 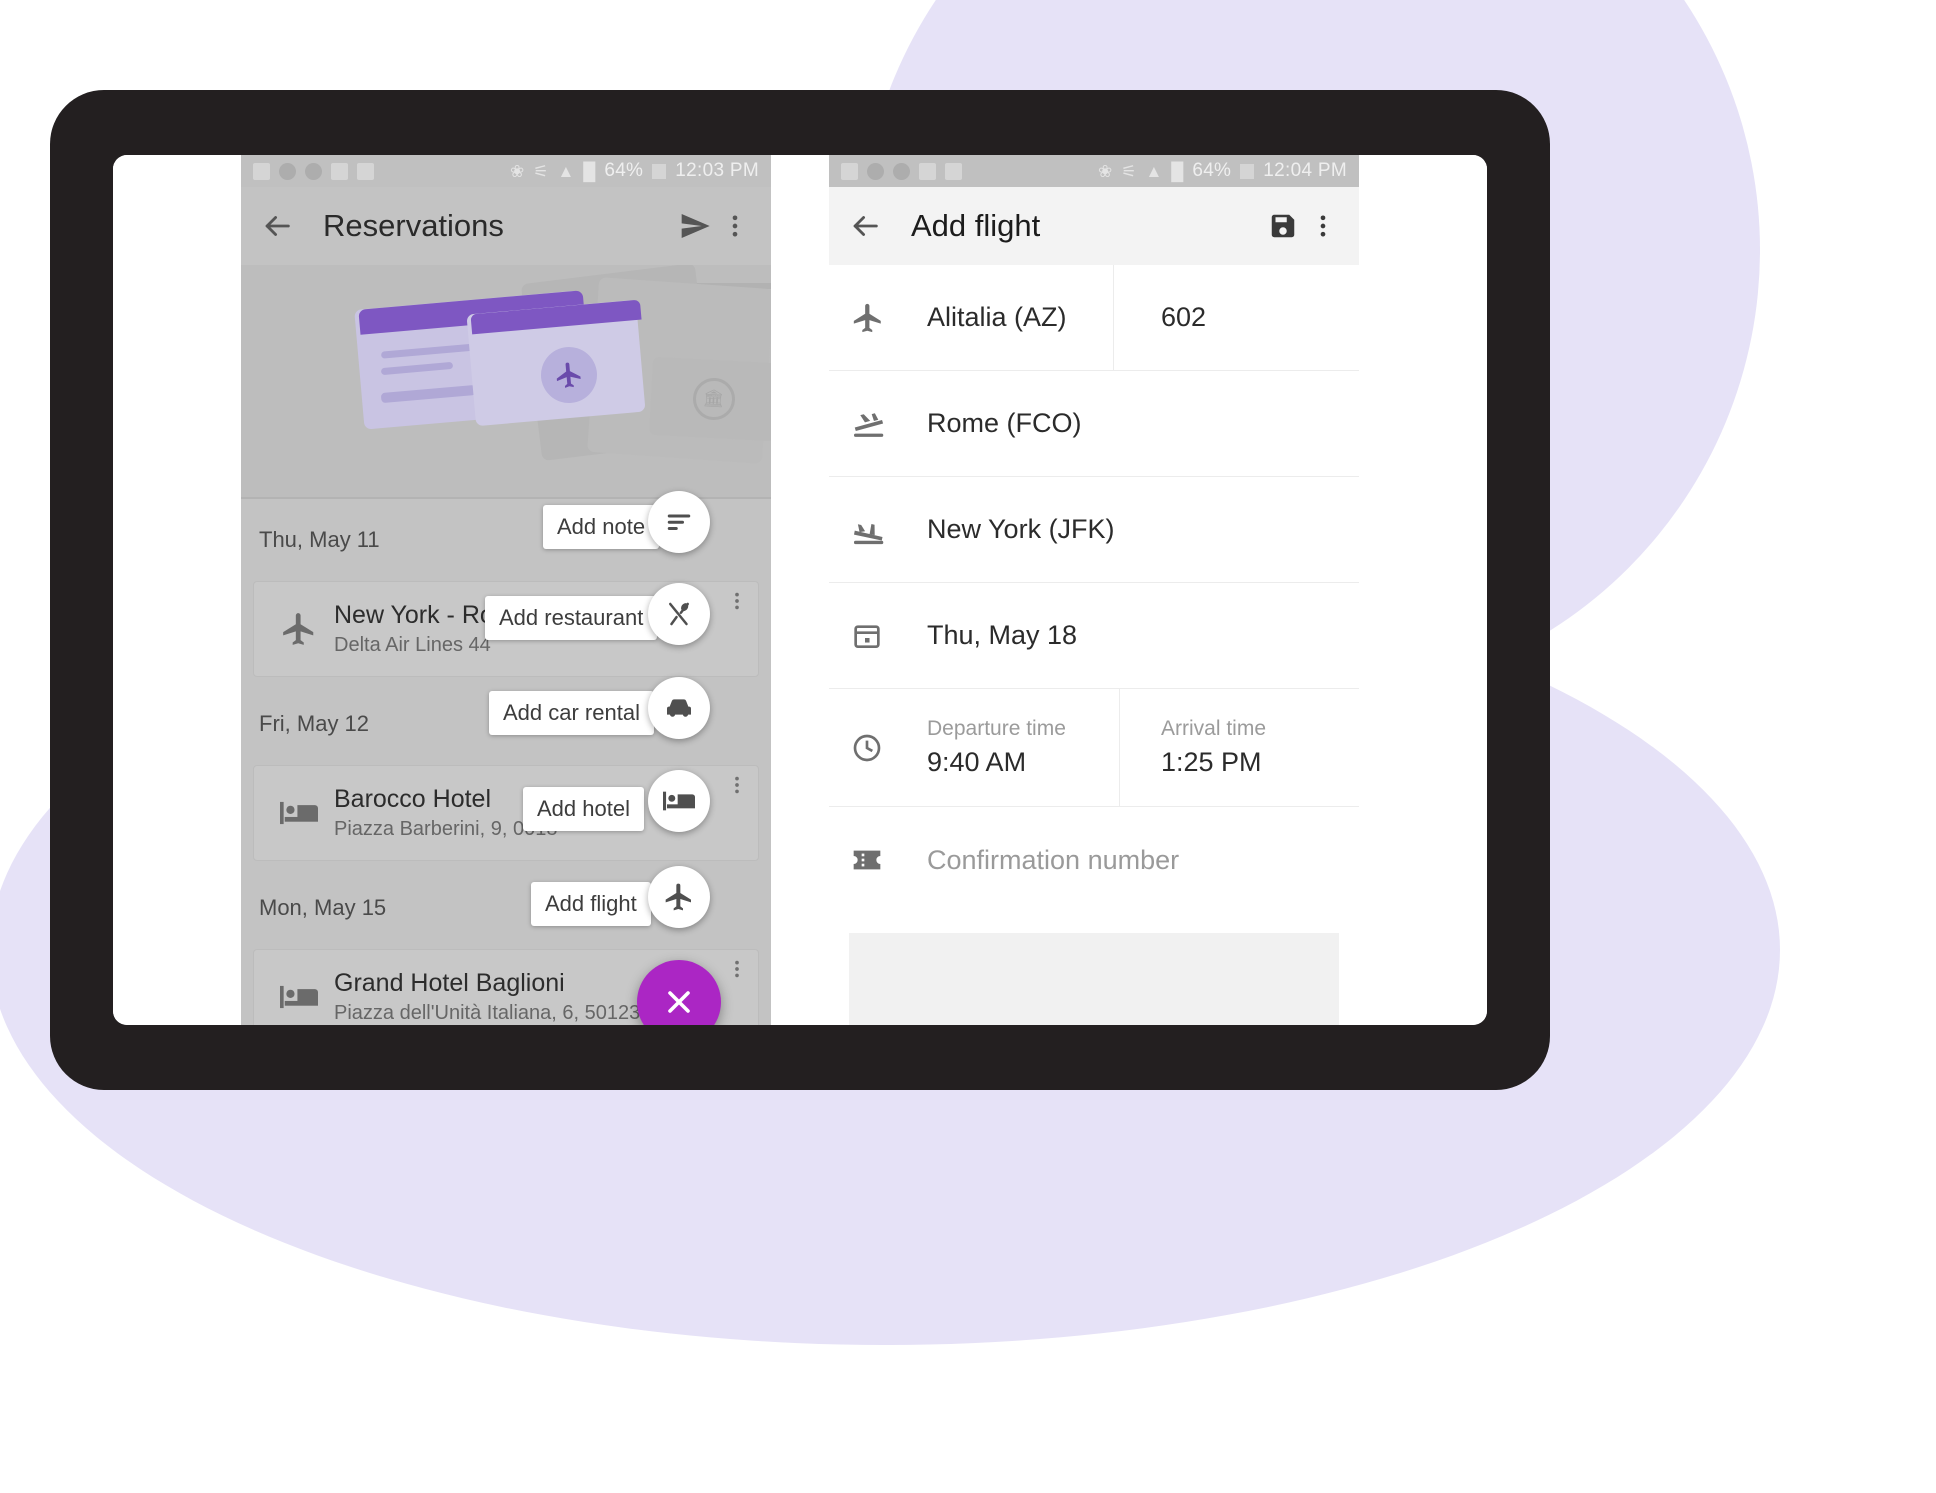 What do you see at coordinates (1021, 529) in the screenshot?
I see `destination-value: New York (JFK)` at bounding box center [1021, 529].